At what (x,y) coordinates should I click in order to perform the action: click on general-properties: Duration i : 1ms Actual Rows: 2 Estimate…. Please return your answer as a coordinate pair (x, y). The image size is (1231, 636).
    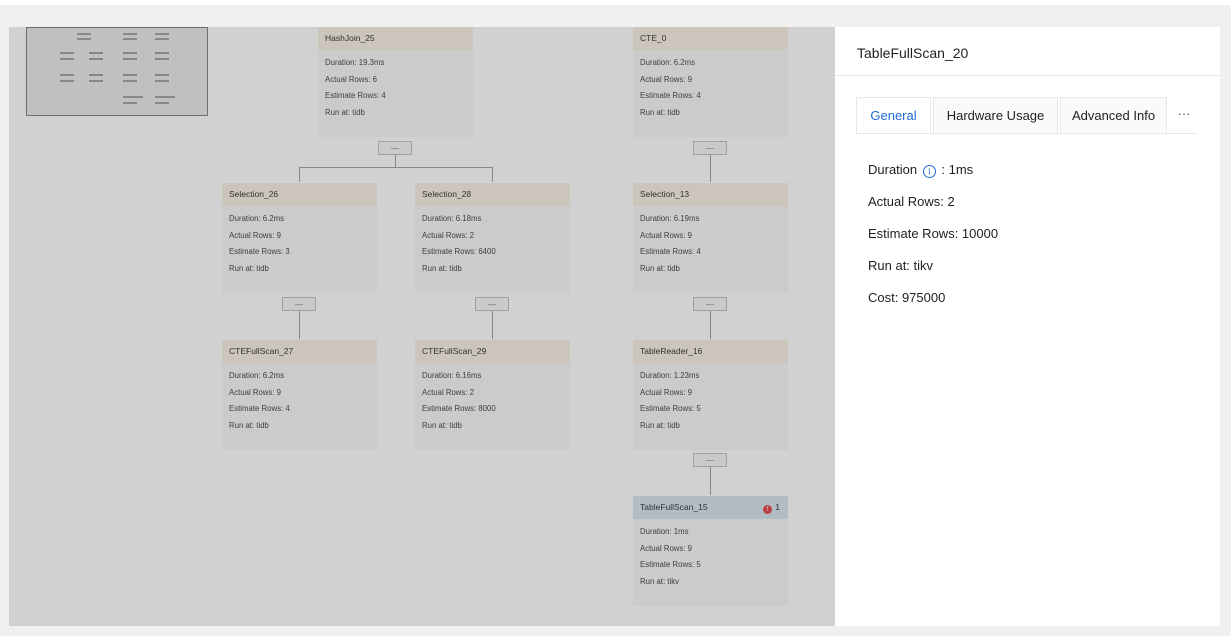
    Looking at the image, I should click on (933, 240).